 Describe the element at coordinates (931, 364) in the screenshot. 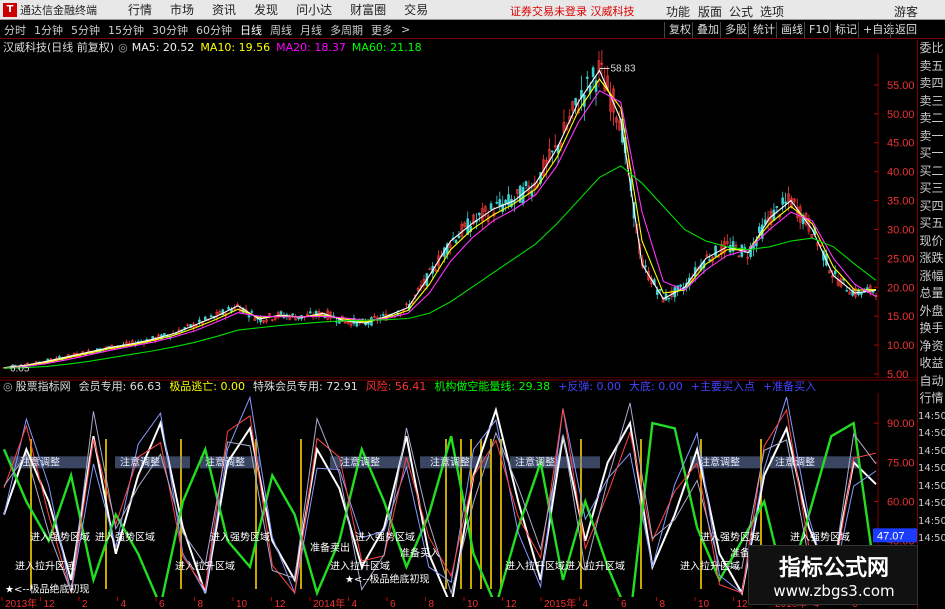

I see `quote-panel-item: 收益` at that location.